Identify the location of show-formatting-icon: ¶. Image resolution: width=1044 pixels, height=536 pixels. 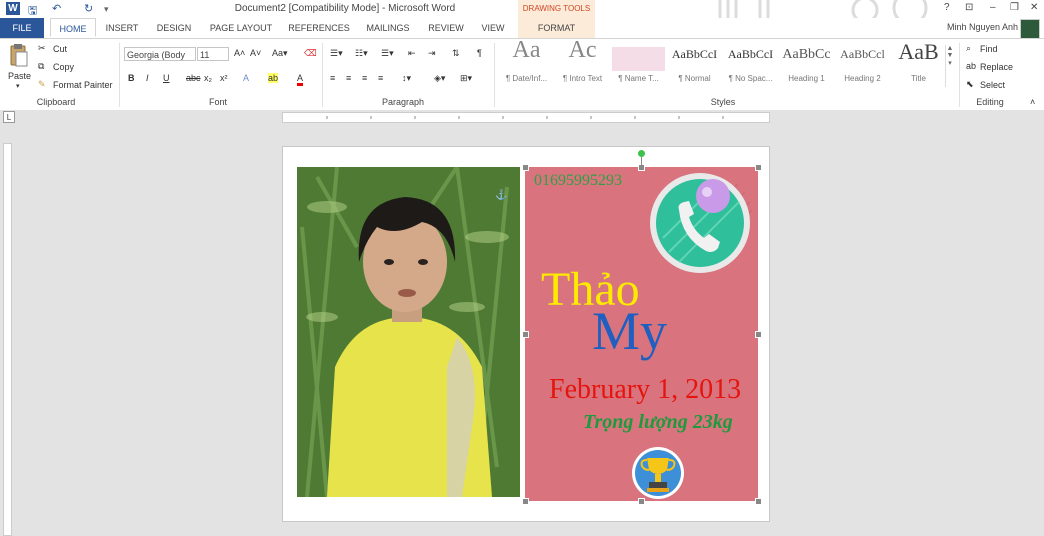
(479, 53).